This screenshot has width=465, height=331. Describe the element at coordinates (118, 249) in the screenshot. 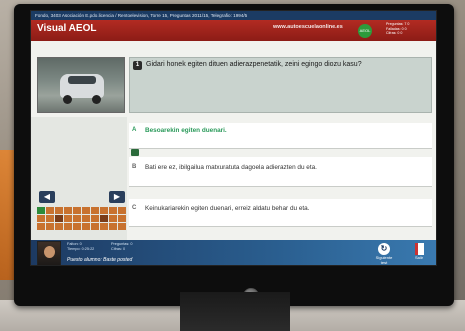

I see `status-figures: Cifras: 0` at that location.